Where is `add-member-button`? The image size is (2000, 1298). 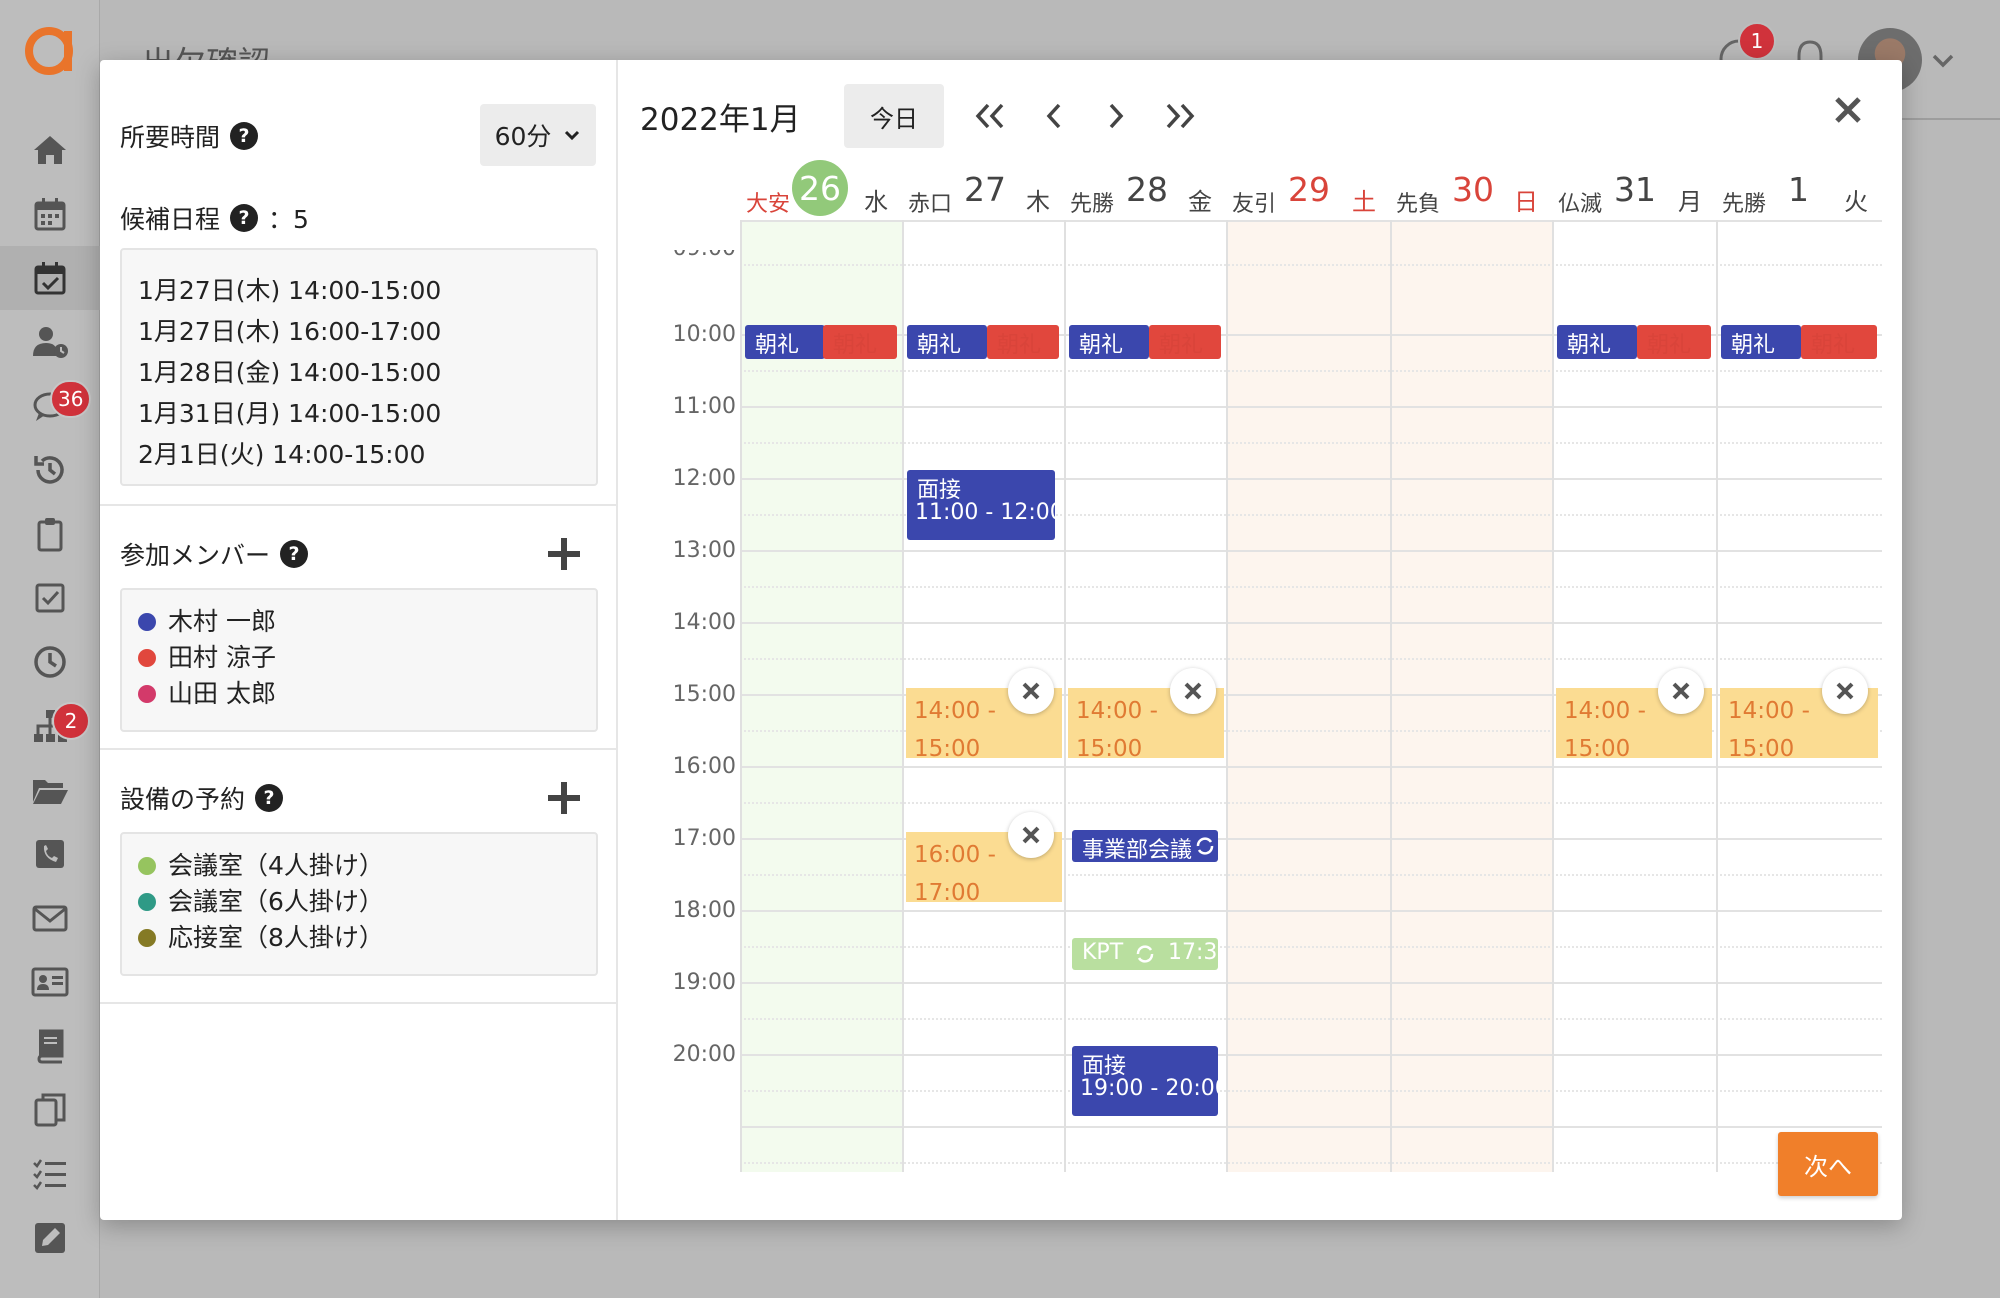 add-member-button is located at coordinates (564, 554).